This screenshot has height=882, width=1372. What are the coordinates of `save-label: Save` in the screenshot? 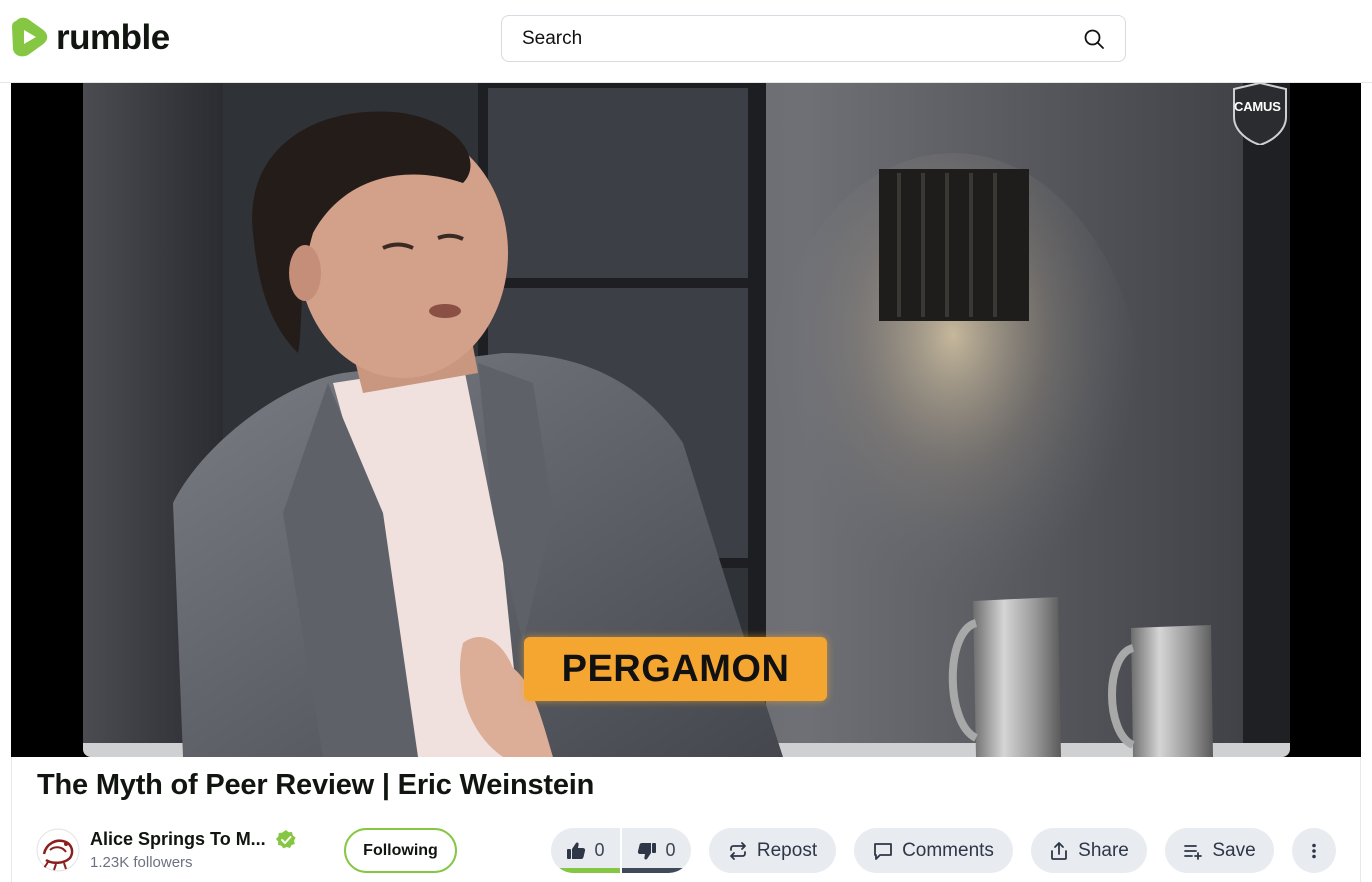 It's located at (1234, 850).